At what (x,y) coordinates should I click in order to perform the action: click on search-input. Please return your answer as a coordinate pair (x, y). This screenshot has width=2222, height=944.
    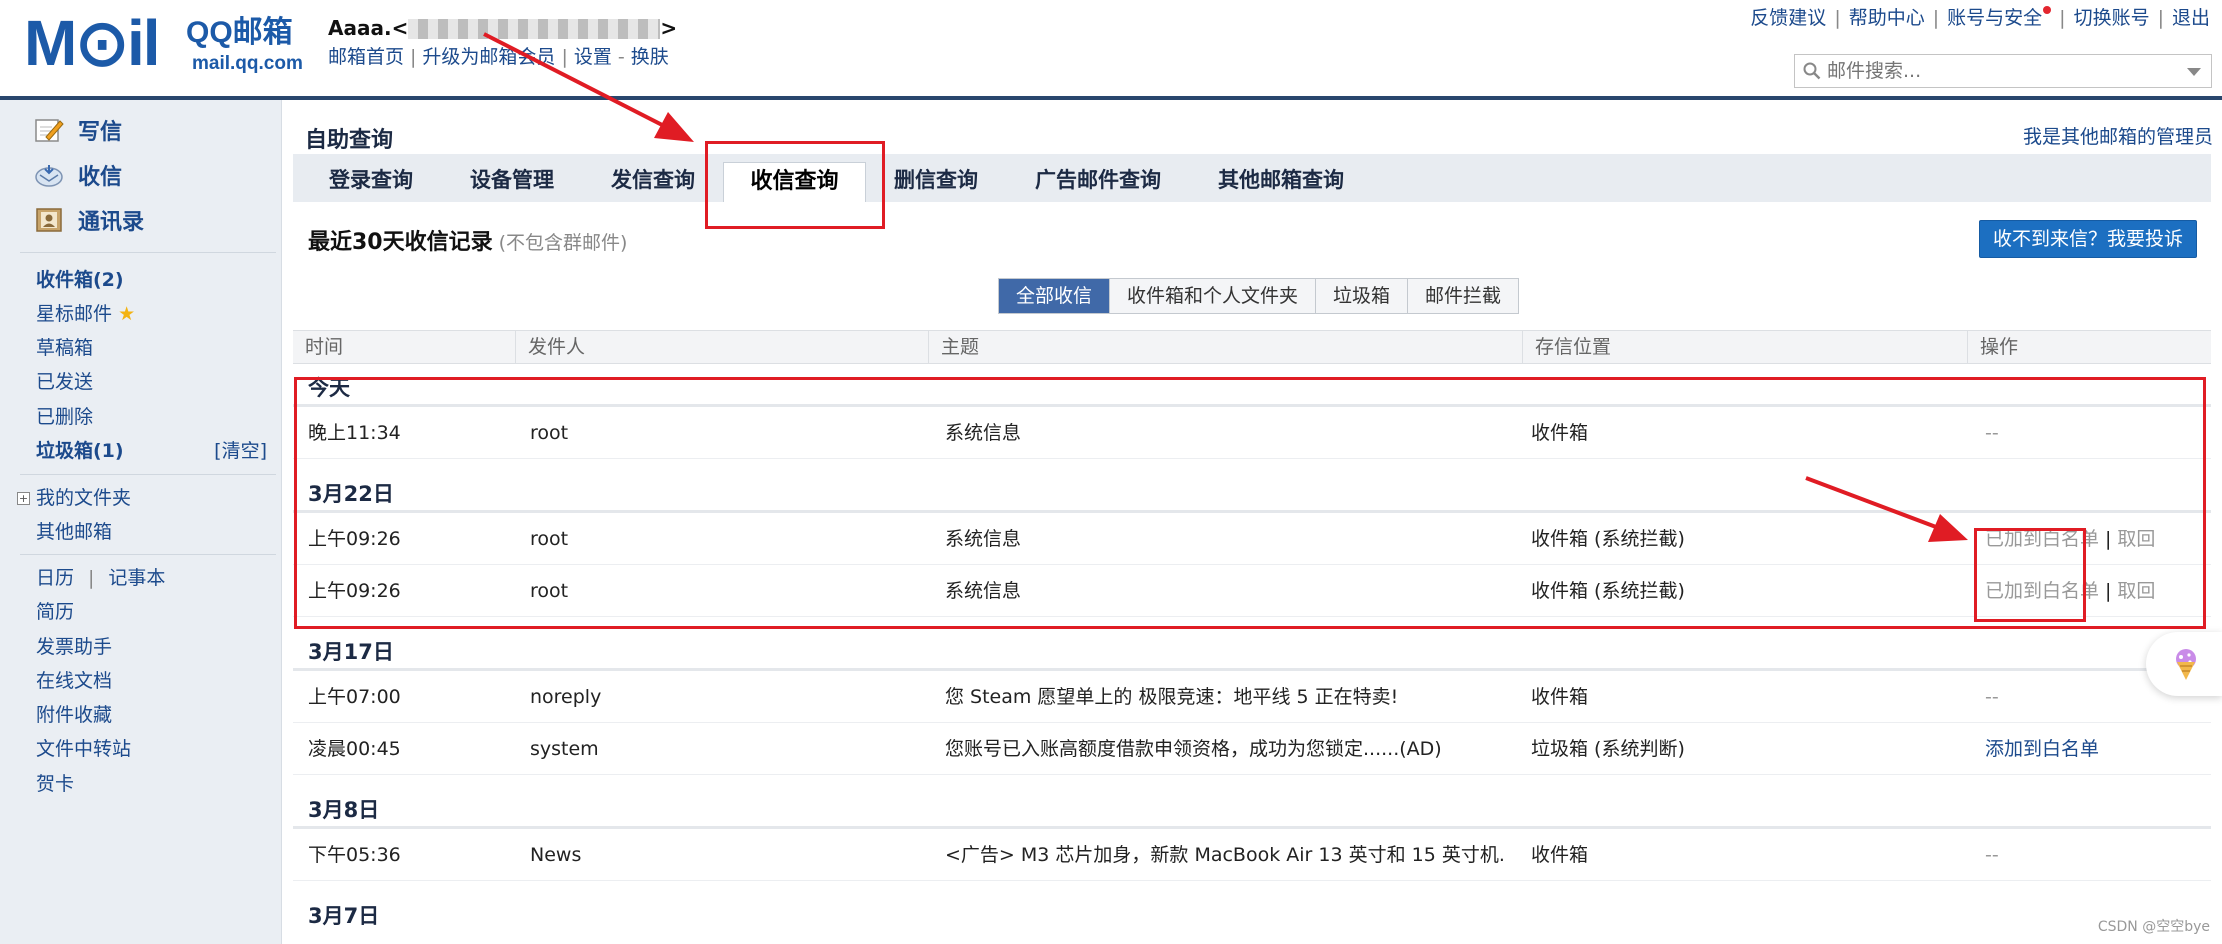
    Looking at the image, I should click on (1997, 71).